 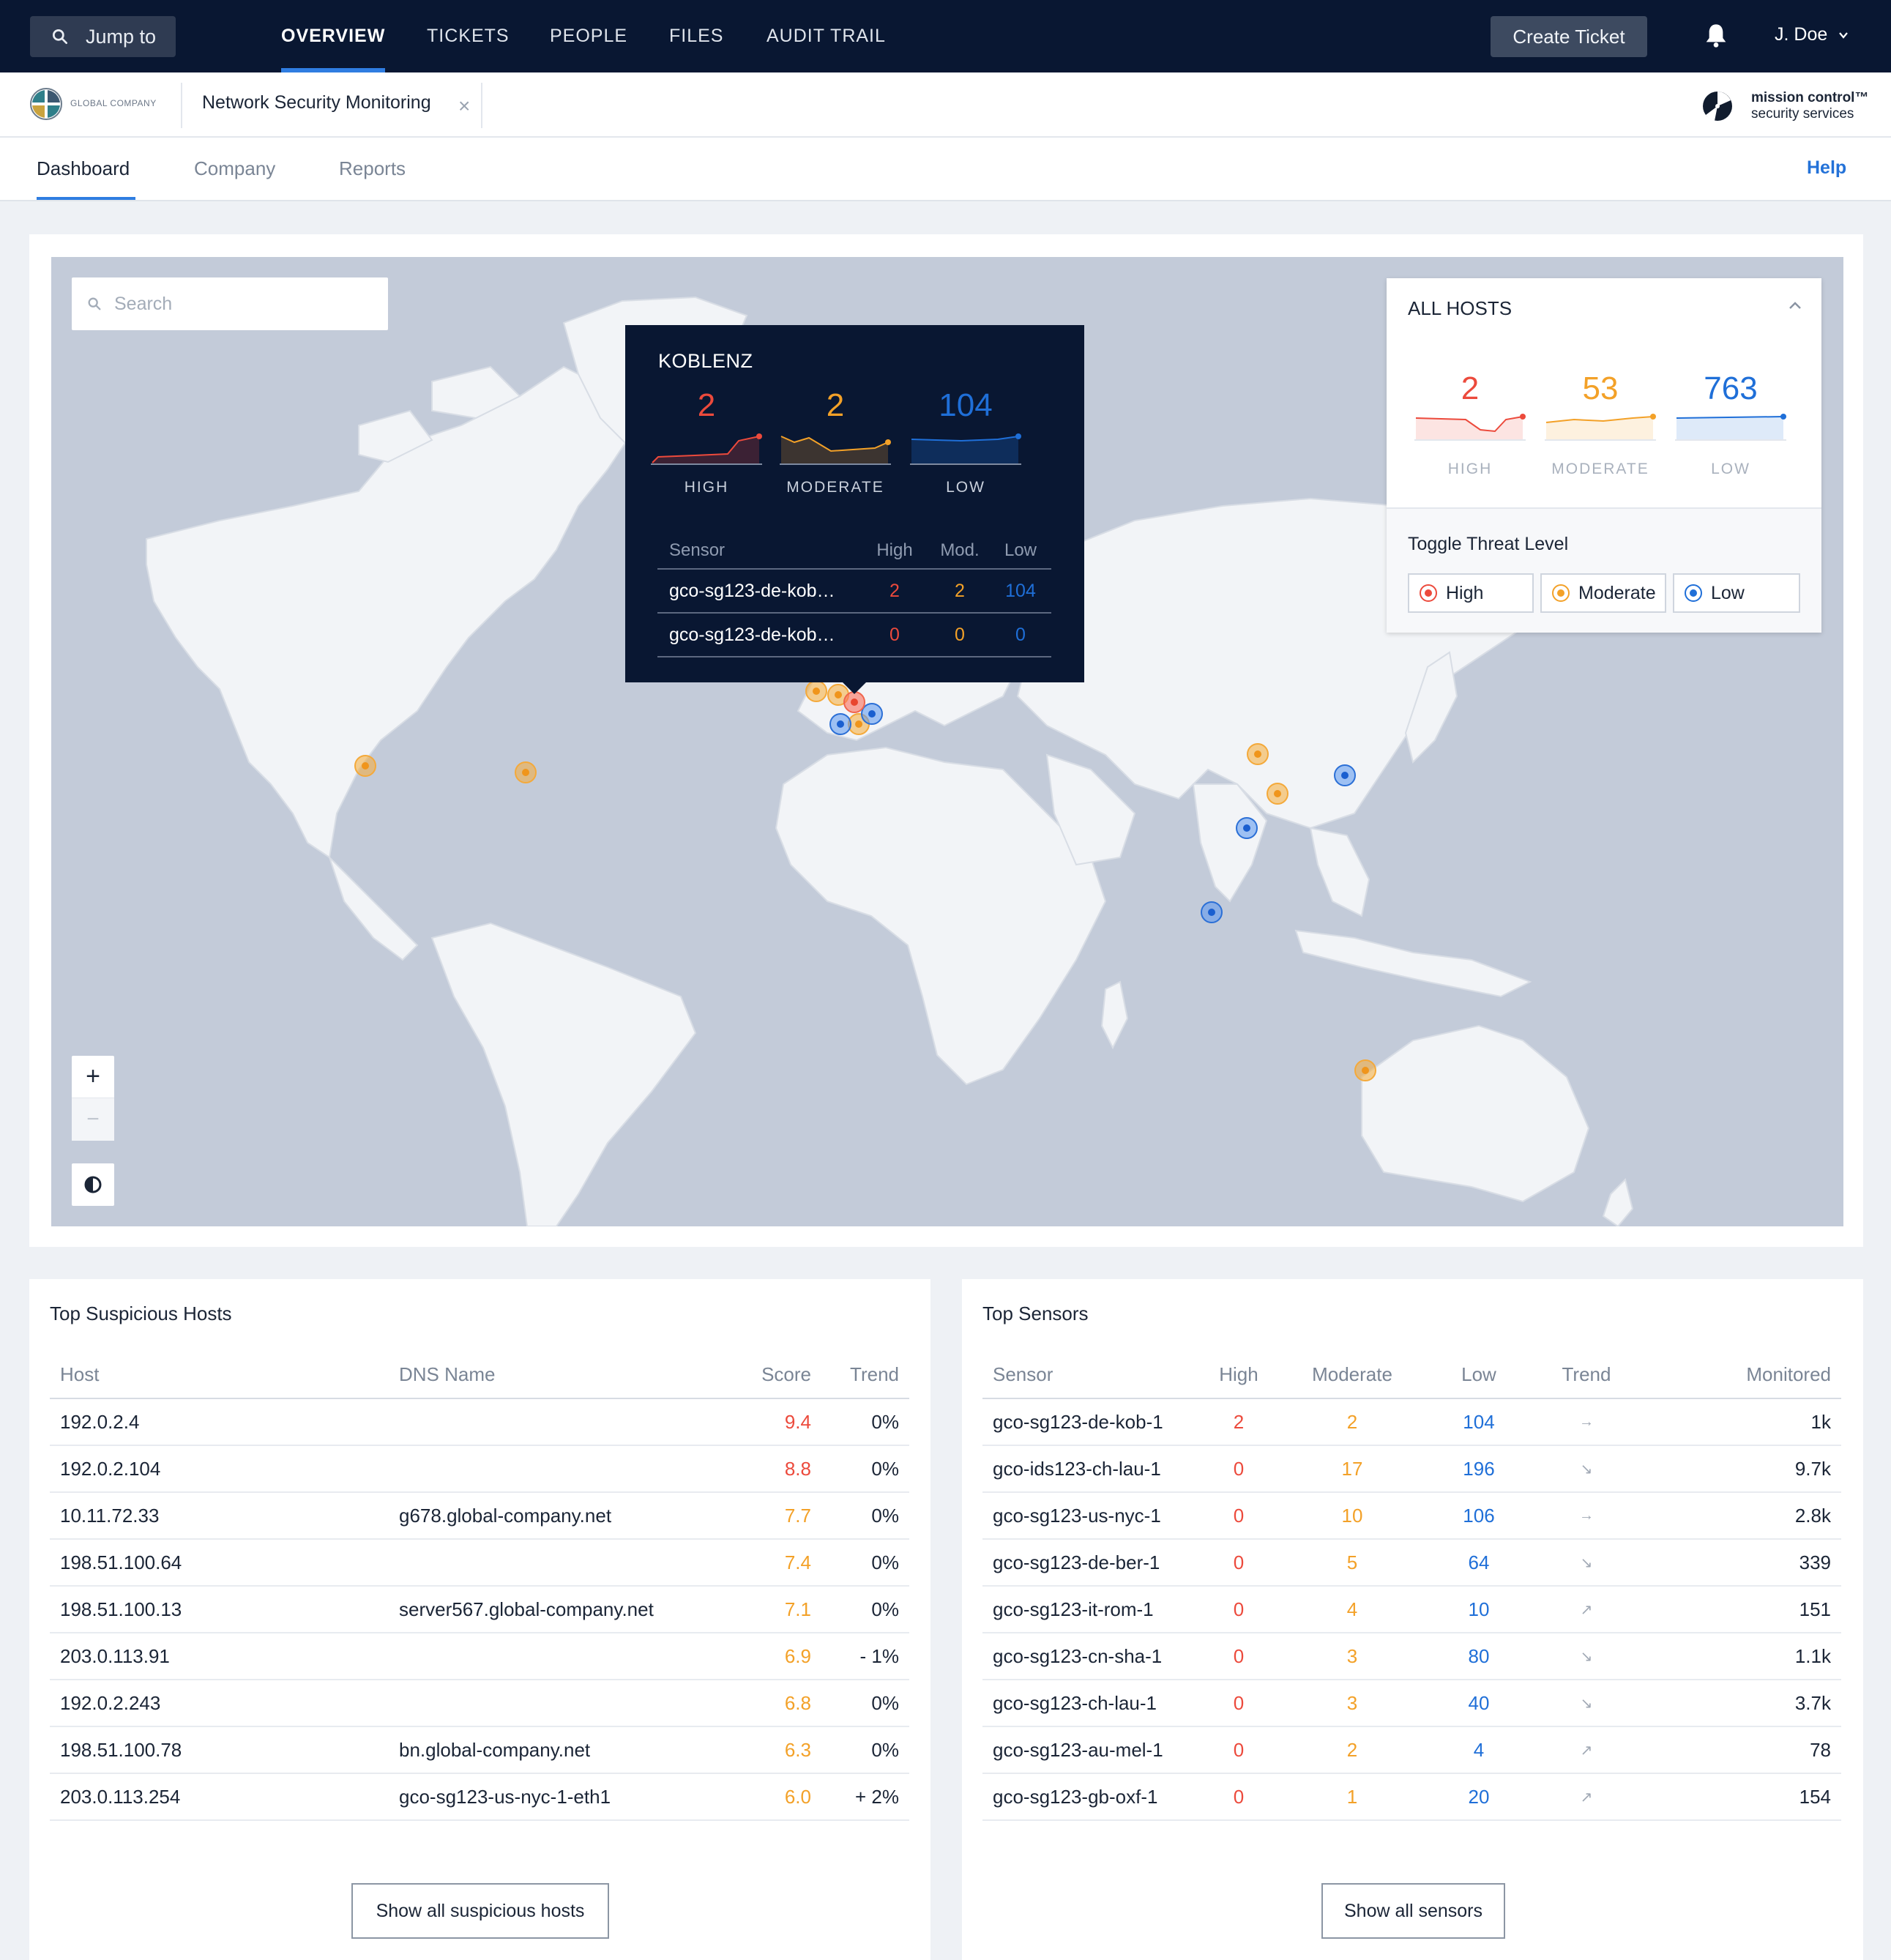 What do you see at coordinates (854, 635) in the screenshot?
I see `table-row: gco-sg123-de-kob… 0 0 0` at bounding box center [854, 635].